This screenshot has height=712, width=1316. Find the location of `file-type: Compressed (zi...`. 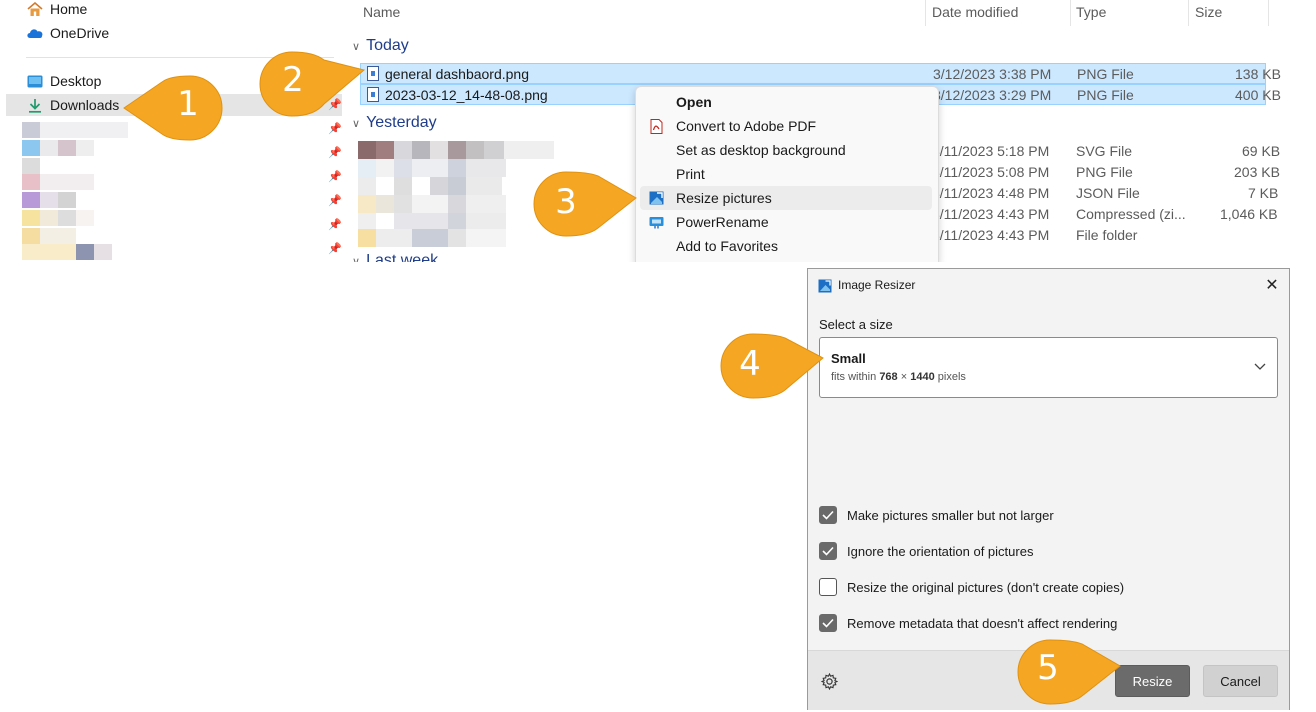

file-type: Compressed (zi... is located at coordinates (1131, 214).